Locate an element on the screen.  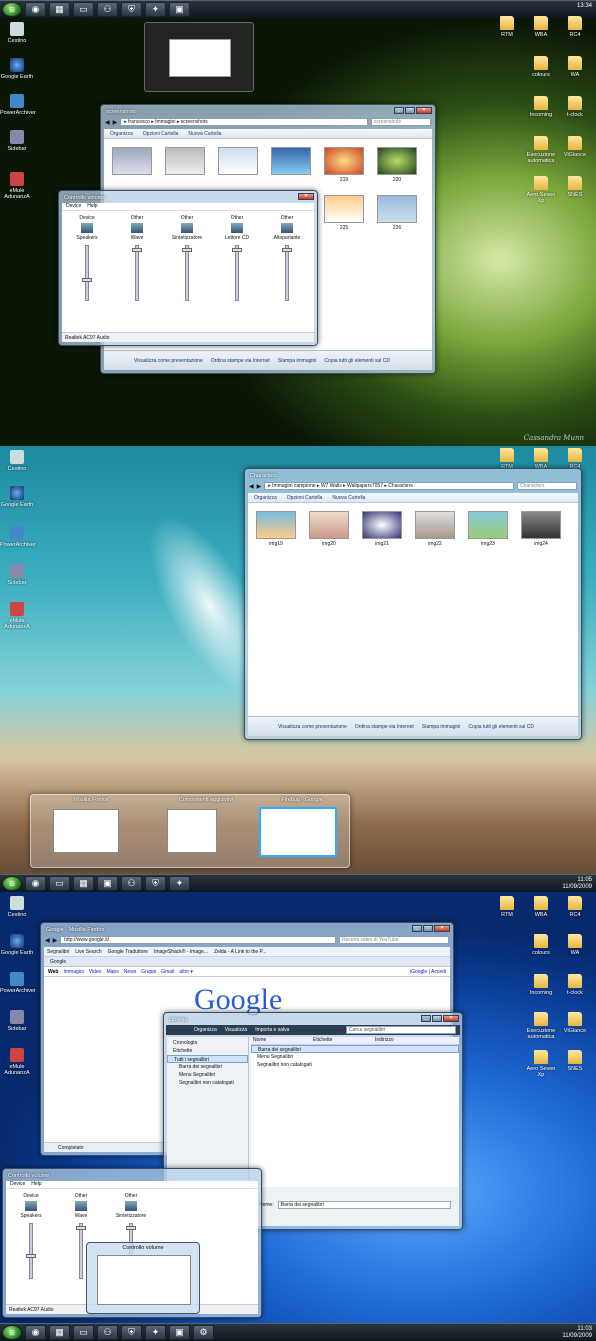
thumbnail: img19 is located at coordinates (276, 529).